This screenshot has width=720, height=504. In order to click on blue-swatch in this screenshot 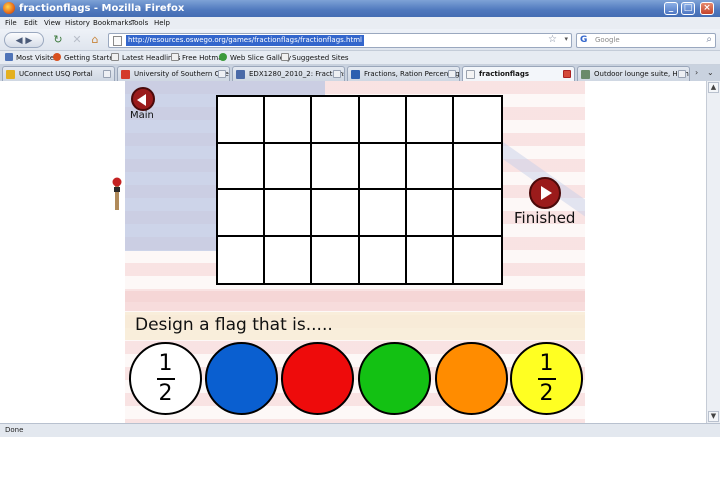, I will do `click(241, 378)`.